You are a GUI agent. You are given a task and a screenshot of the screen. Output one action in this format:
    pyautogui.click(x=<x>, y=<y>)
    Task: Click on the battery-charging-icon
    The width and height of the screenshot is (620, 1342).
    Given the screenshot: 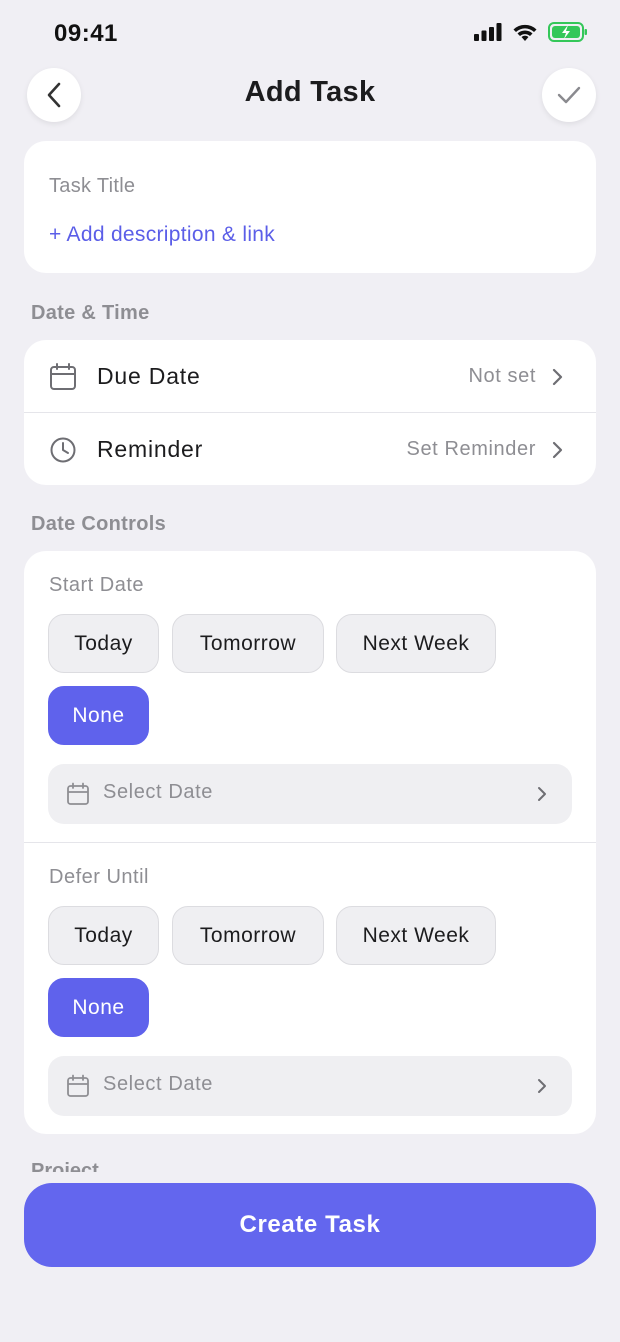 What is the action you would take?
    pyautogui.click(x=567, y=32)
    